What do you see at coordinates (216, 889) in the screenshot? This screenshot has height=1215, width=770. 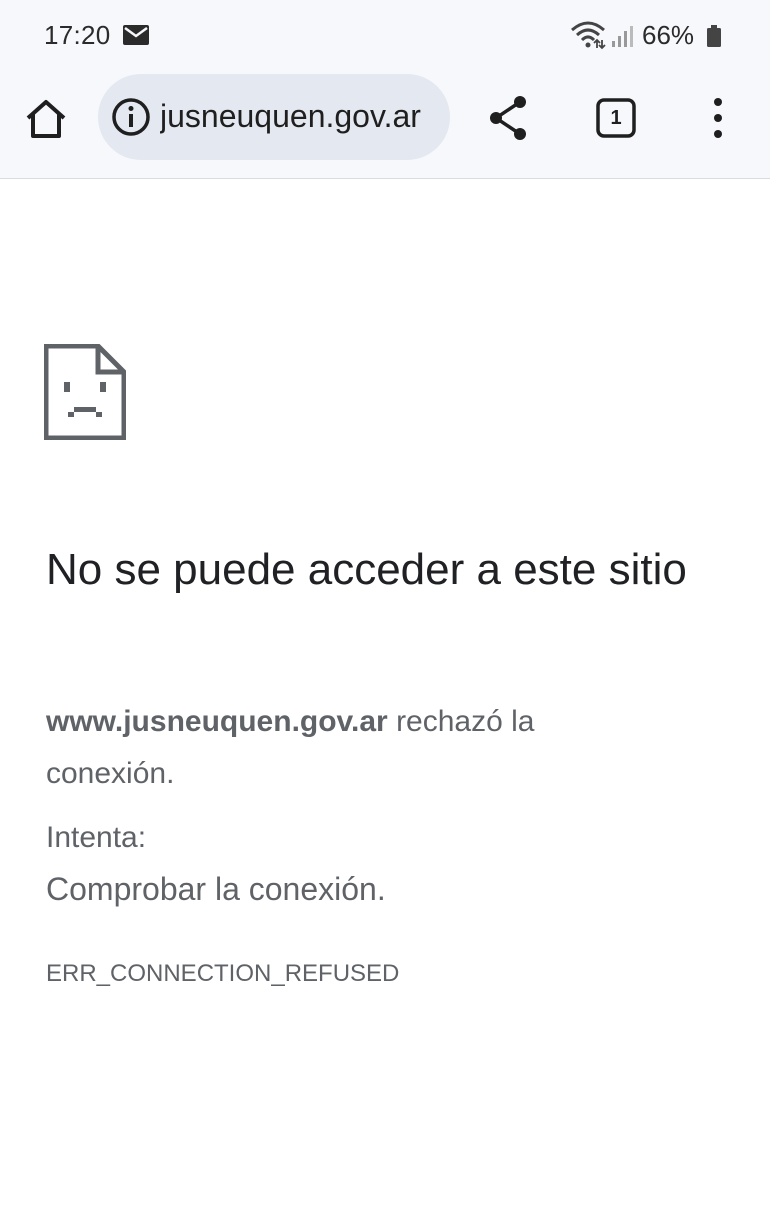 I see `suggestion-check-connection: Comprobar la conexión.` at bounding box center [216, 889].